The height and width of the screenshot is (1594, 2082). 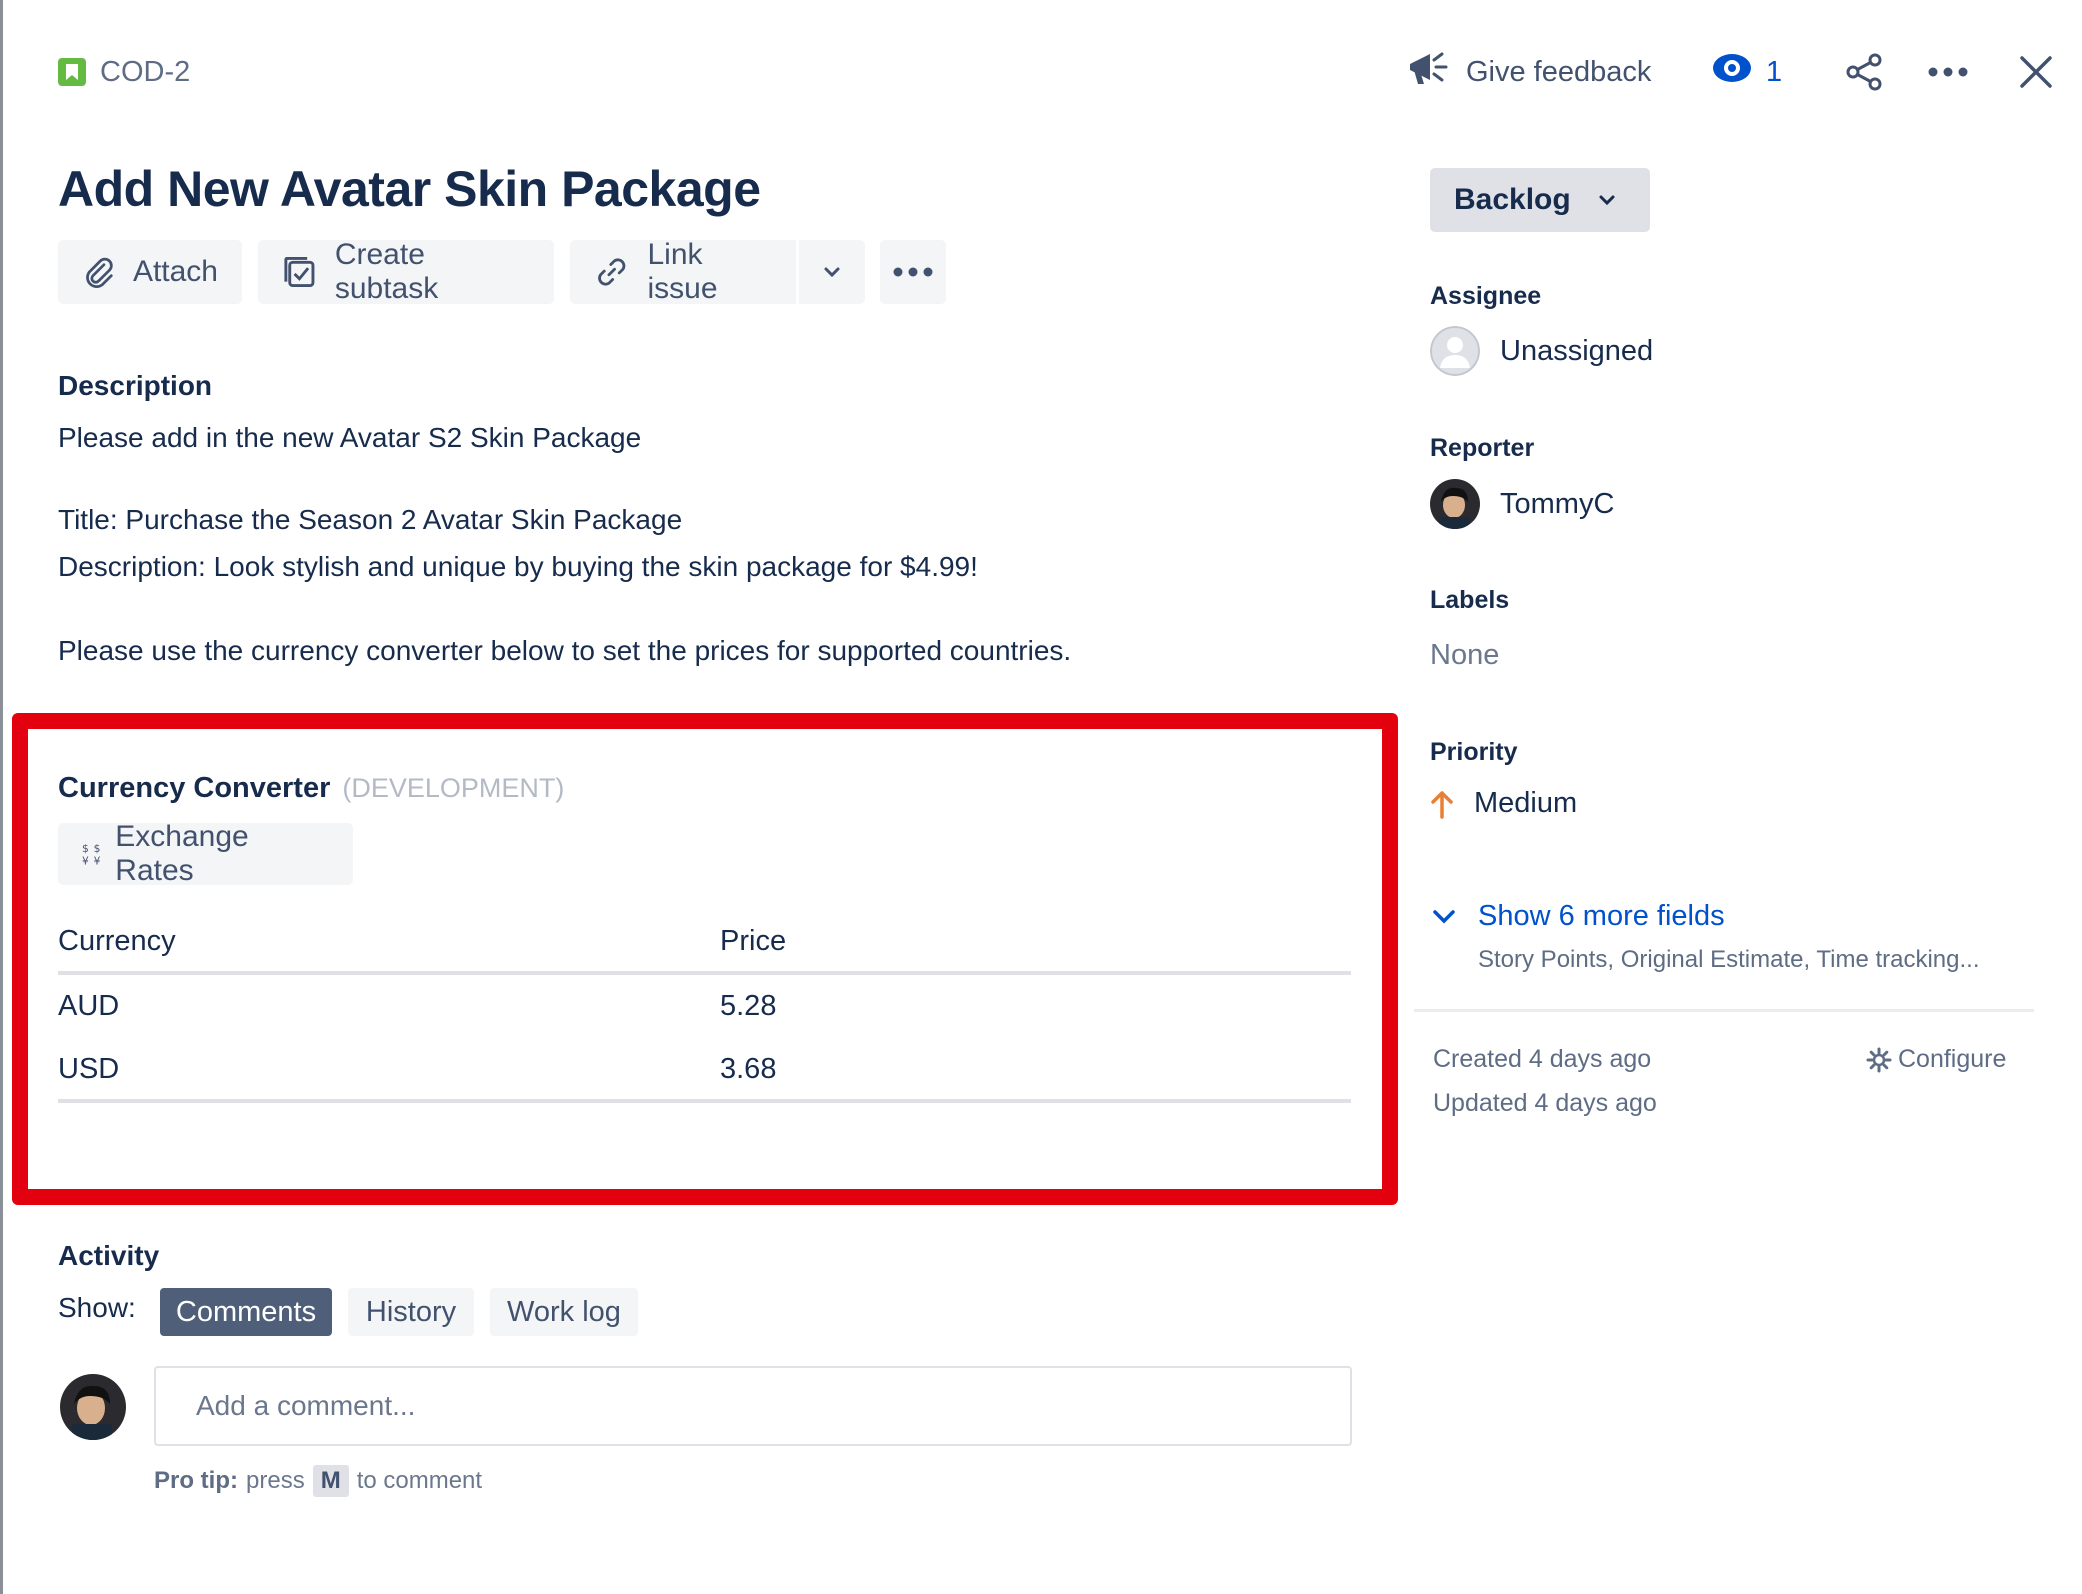 I want to click on reporter-label: Reporter, so click(x=1482, y=448).